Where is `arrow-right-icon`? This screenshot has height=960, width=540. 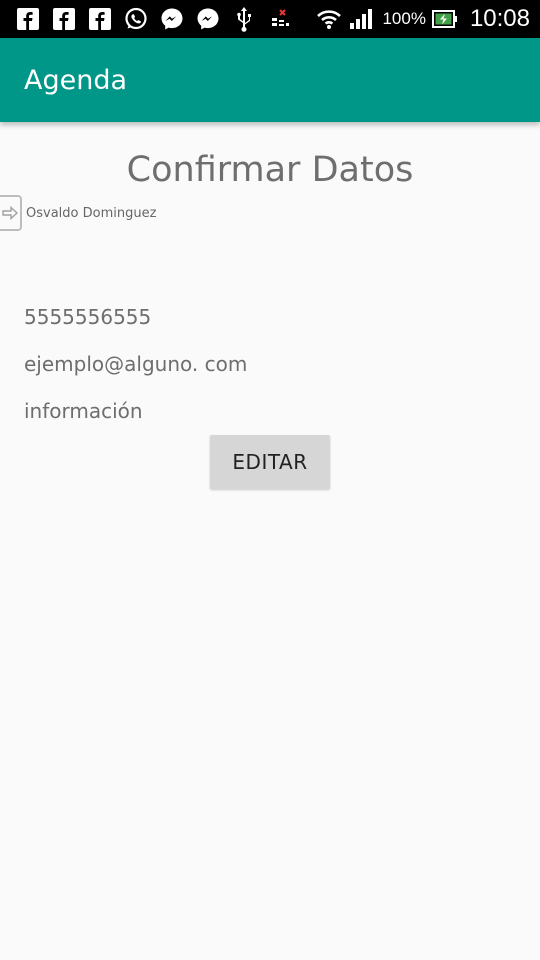 arrow-right-icon is located at coordinates (10, 213).